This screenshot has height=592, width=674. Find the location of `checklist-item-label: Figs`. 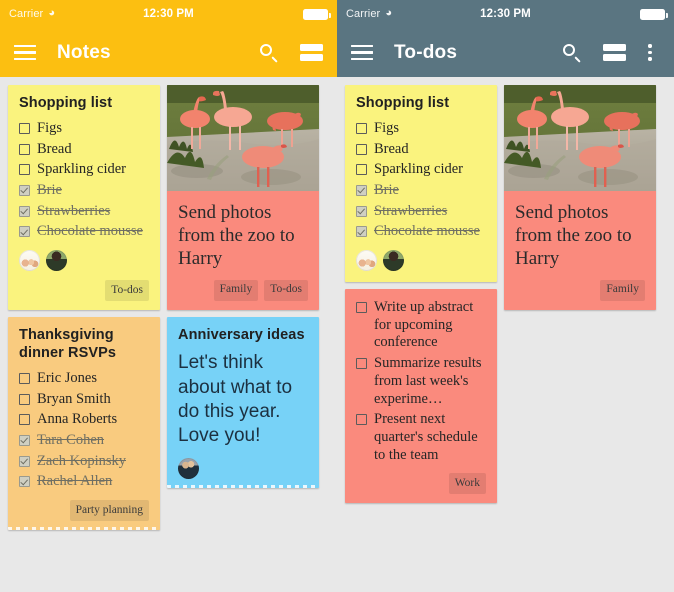

checklist-item-label: Figs is located at coordinates (49, 127).